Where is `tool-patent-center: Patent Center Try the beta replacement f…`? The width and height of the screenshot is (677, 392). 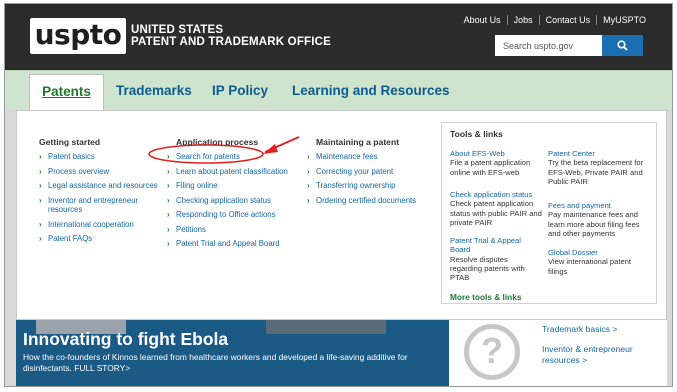
tool-patent-center: Patent Center Try the beta replacement f… is located at coordinates (600, 167).